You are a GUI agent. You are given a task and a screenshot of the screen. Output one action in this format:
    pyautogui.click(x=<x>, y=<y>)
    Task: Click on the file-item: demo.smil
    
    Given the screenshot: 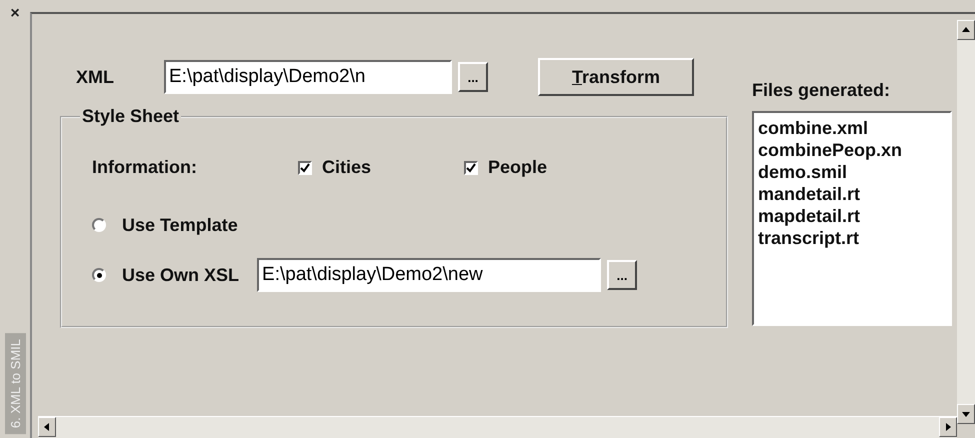 What is the action you would take?
    pyautogui.click(x=852, y=172)
    